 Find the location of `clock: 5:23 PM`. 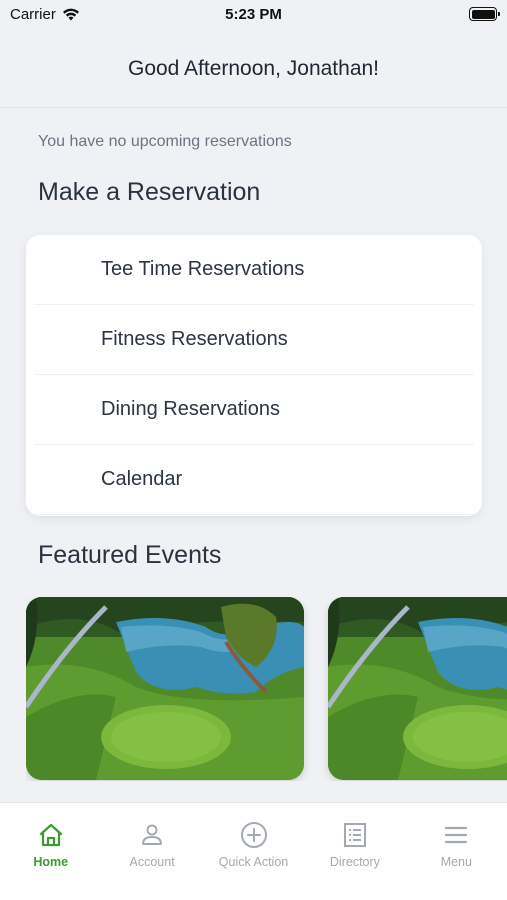

clock: 5:23 PM is located at coordinates (253, 14).